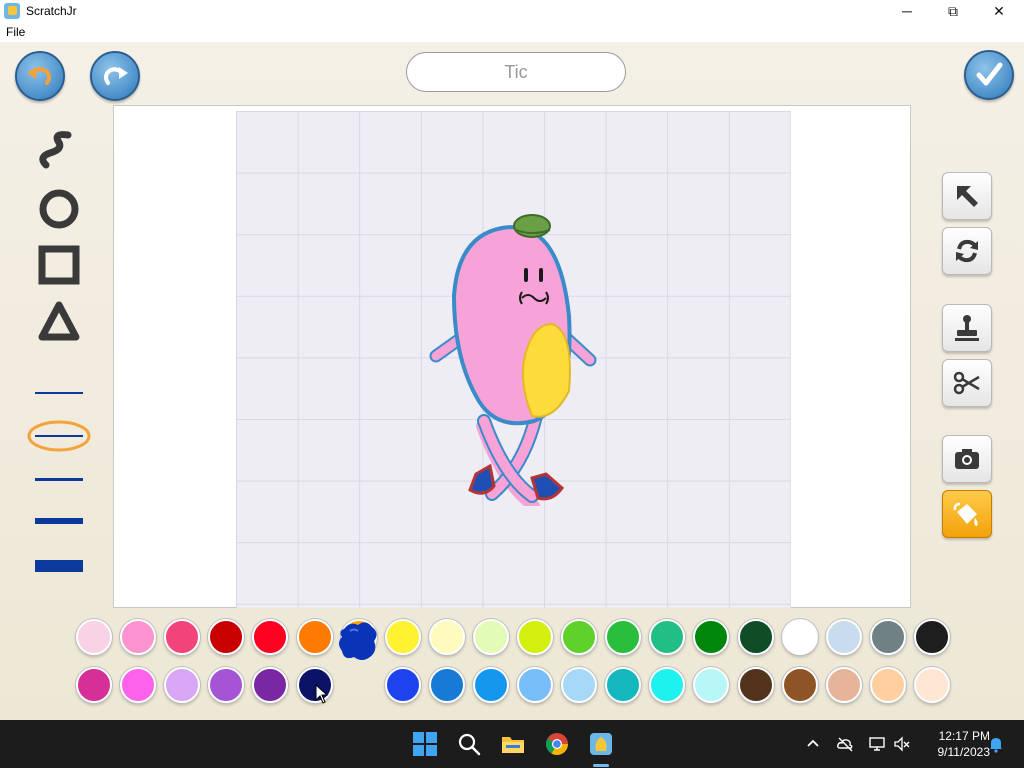 The image size is (1024, 768). I want to click on undo-button, so click(40, 76).